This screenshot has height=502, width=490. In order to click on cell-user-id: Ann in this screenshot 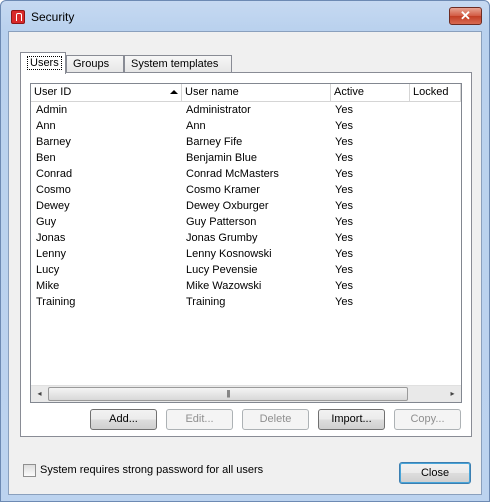, I will do `click(46, 126)`.